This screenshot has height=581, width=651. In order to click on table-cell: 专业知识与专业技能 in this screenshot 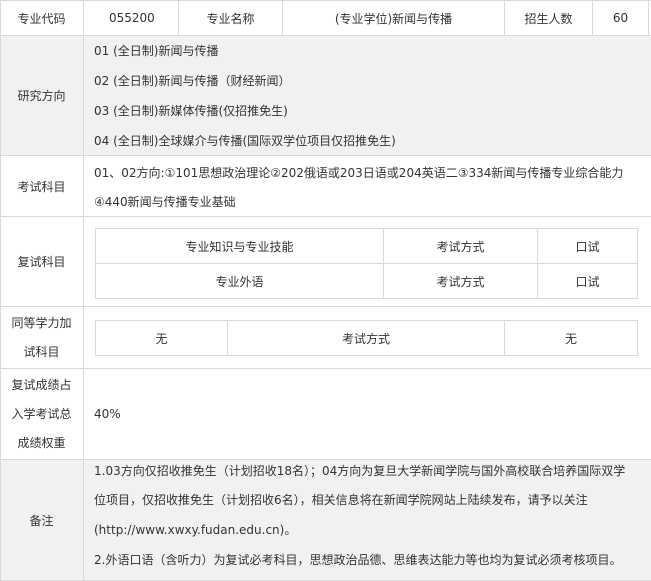, I will do `click(239, 246)`.